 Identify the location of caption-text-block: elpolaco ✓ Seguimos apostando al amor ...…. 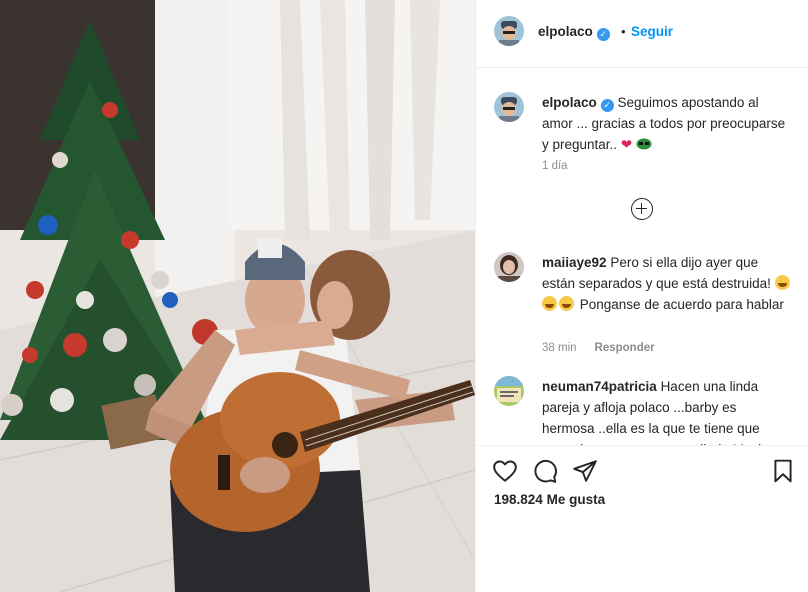
(667, 123).